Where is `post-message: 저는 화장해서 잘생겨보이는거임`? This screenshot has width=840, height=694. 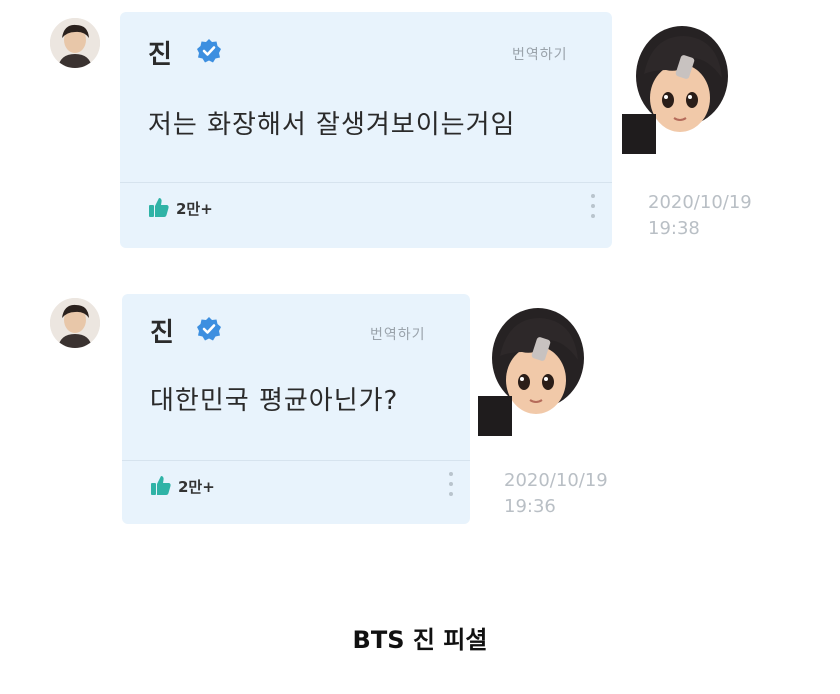
post-message: 저는 화장해서 잘생겨보이는거임 is located at coordinates (332, 125).